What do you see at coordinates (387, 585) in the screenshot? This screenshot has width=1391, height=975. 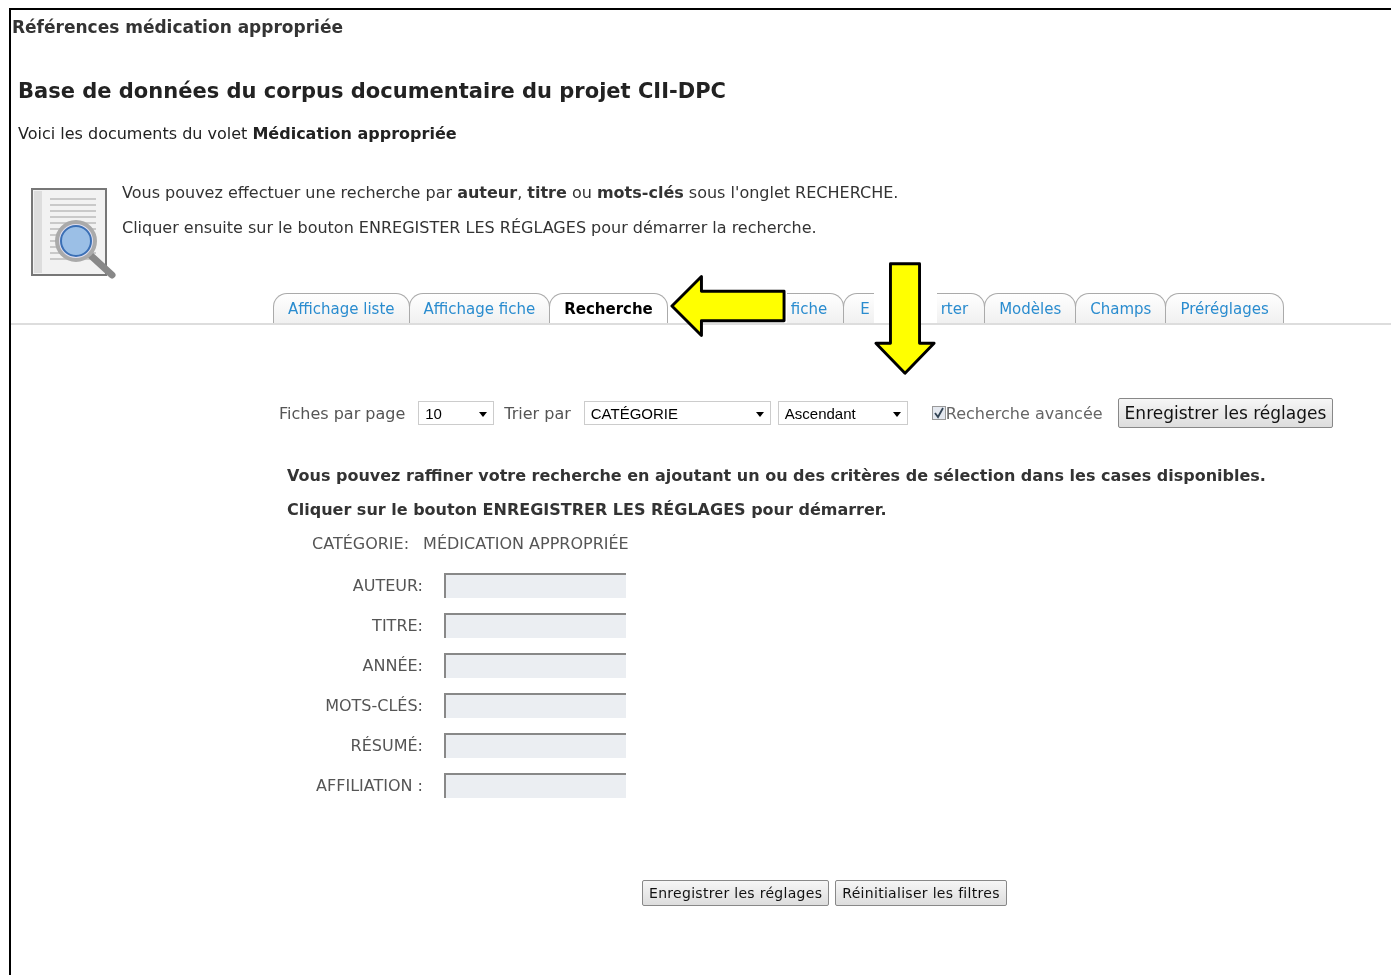 I see `field-label: AUTEUR:` at bounding box center [387, 585].